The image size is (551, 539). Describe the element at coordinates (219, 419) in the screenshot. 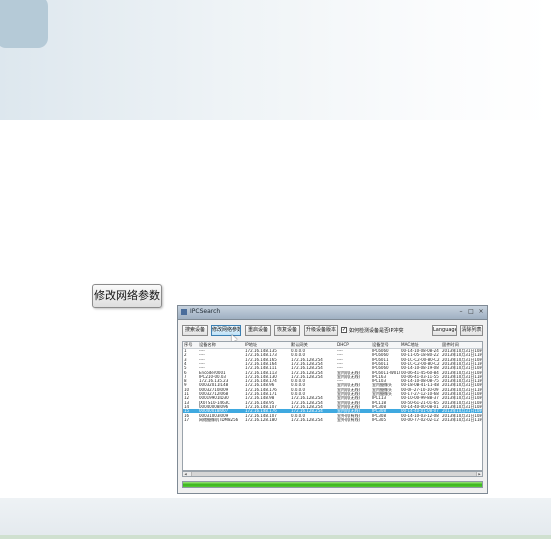

I see `cell-name: 网络摄像机 IDM8256` at that location.